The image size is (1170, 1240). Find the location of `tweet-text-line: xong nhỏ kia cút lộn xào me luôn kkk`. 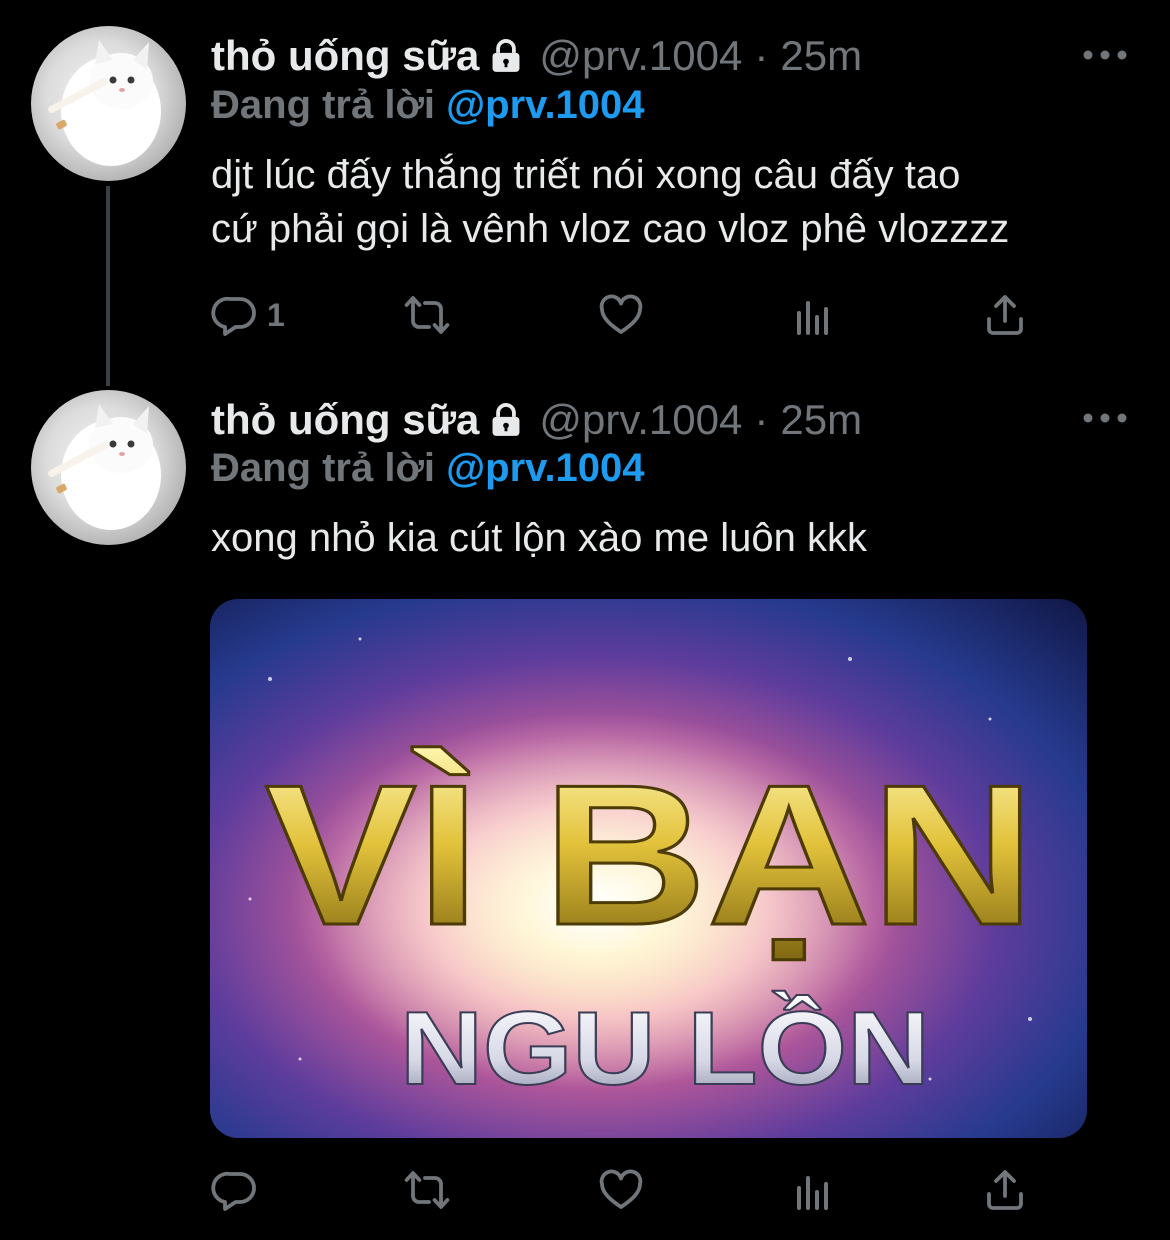

tweet-text-line: xong nhỏ kia cút lộn xào me luôn kkk is located at coordinates (539, 538).